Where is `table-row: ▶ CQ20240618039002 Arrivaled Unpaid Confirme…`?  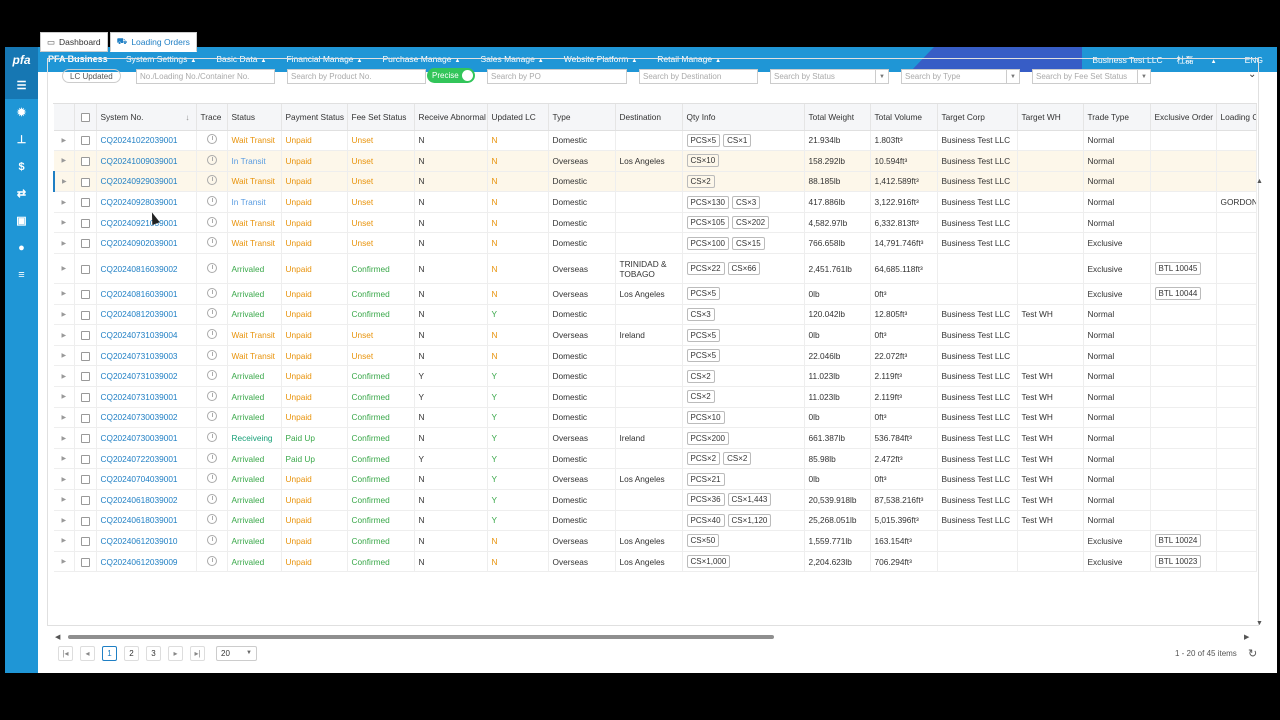 table-row: ▶ CQ20240618039002 Arrivaled Unpaid Confirme… is located at coordinates (655, 500).